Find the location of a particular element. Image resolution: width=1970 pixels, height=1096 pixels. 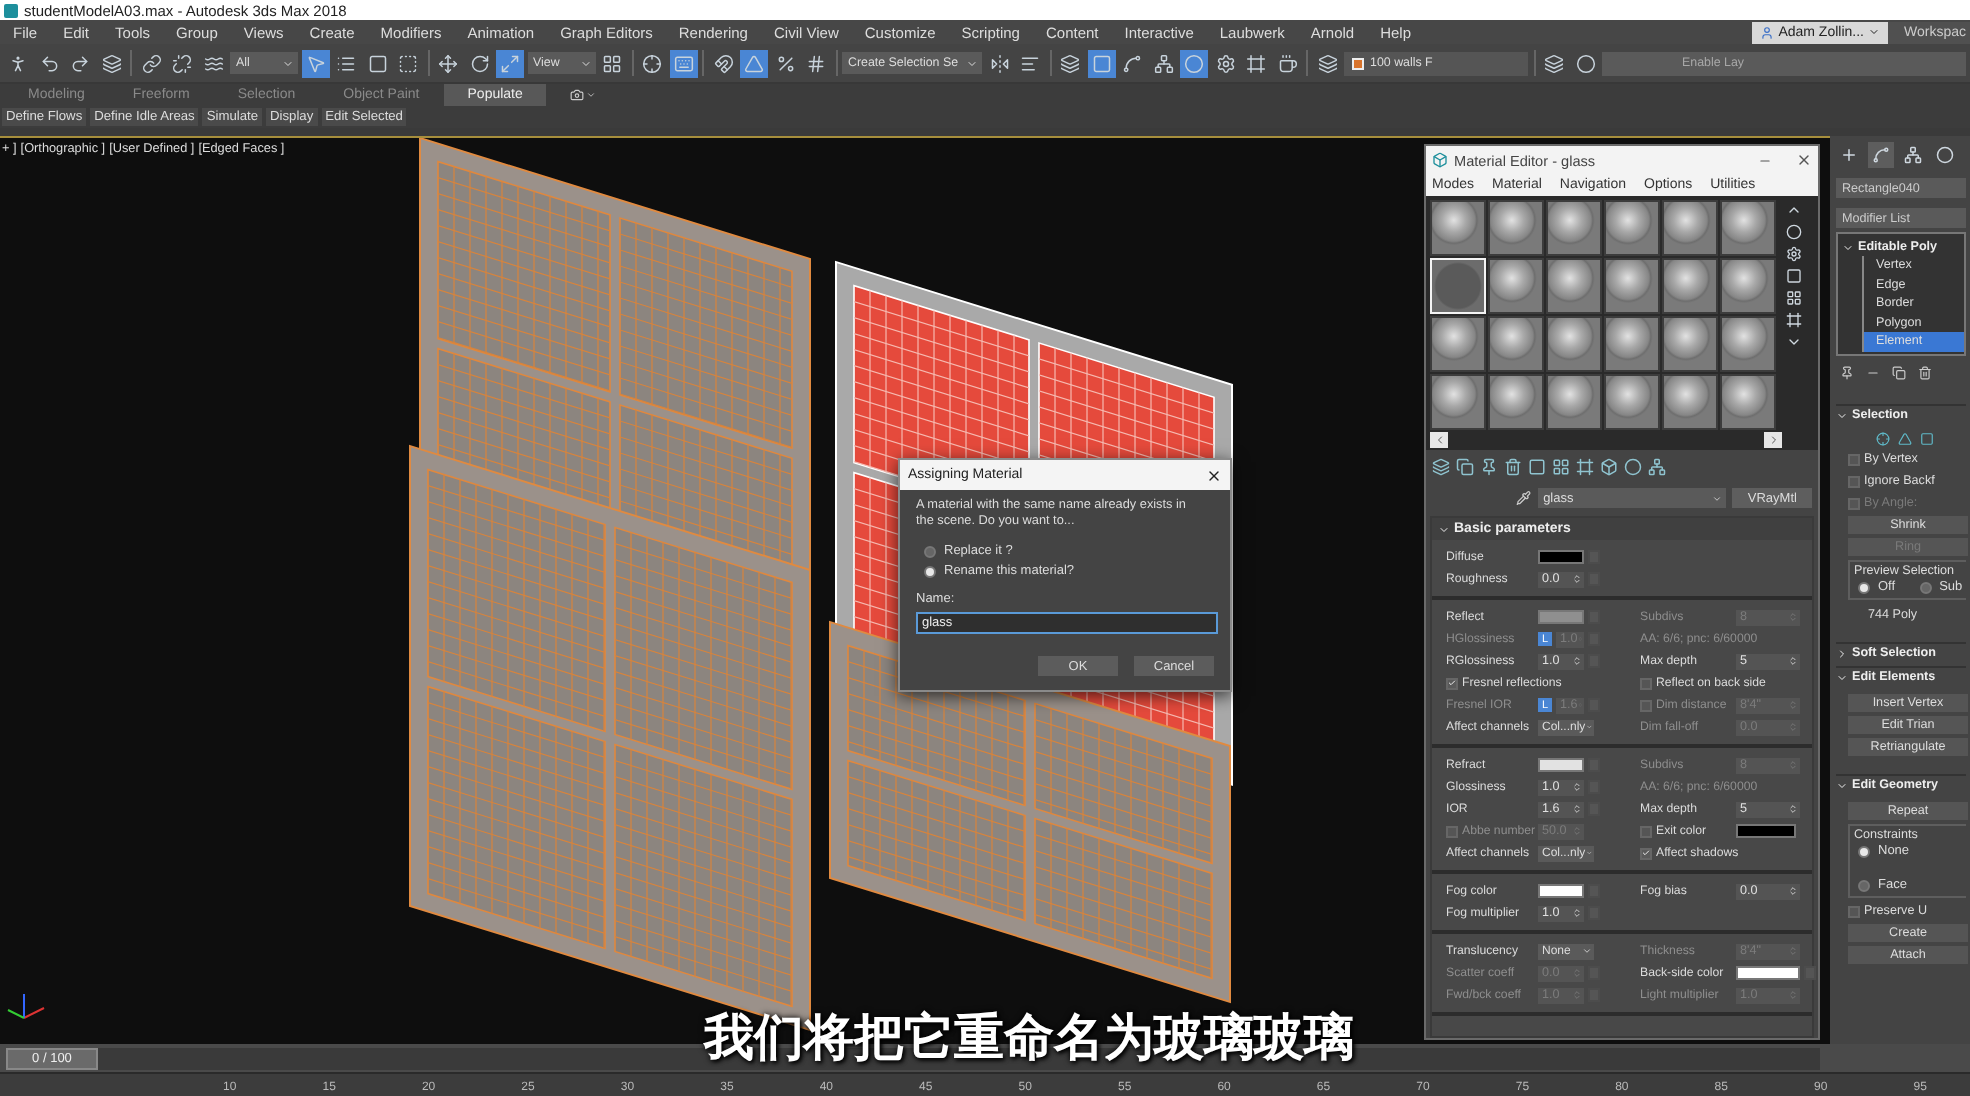

cube-icon is located at coordinates (1609, 467).